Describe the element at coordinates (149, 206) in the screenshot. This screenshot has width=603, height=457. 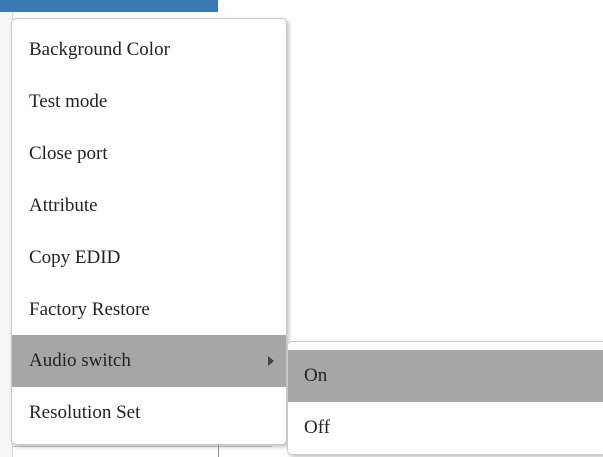
I see `menu-item-attribute: Attribute` at that location.